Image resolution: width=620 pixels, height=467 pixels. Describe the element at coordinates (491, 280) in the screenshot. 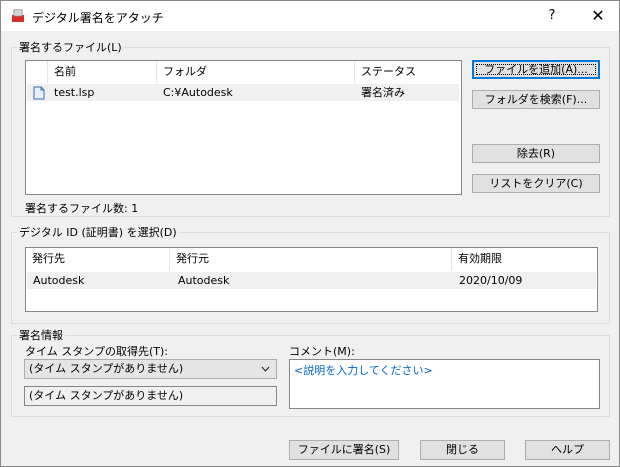

I see `cert-expires-cell: 2020/10/09` at that location.